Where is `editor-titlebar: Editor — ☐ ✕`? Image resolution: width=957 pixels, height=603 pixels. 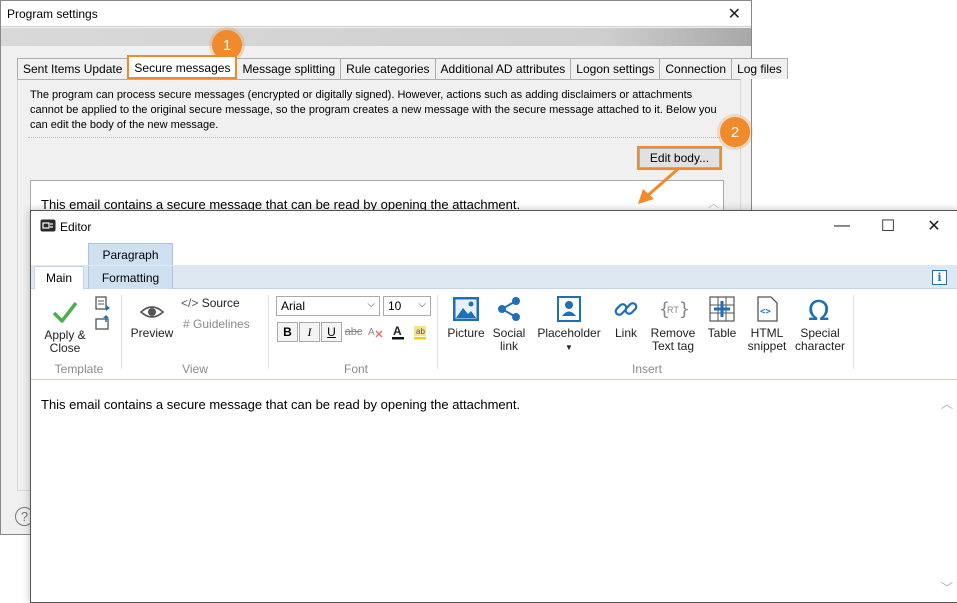
editor-titlebar: Editor — ☐ ✕ is located at coordinates (494, 226).